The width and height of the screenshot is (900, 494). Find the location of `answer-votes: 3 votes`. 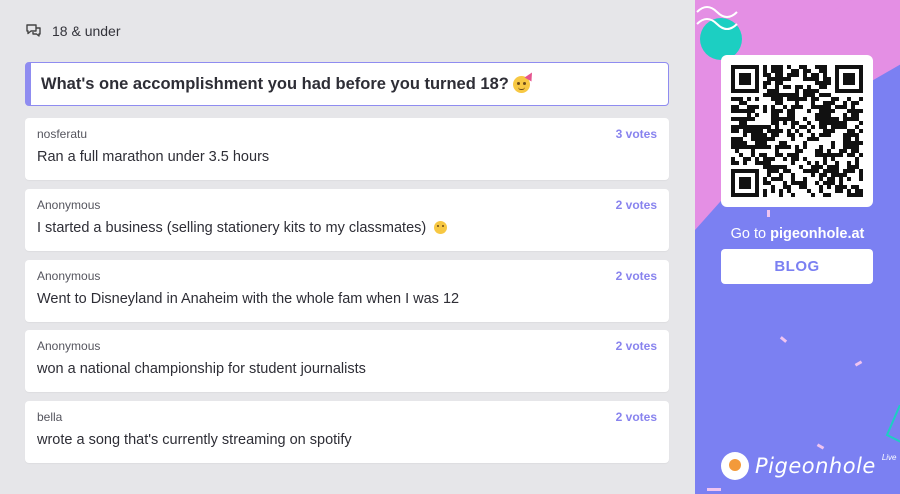

answer-votes: 3 votes is located at coordinates (636, 134).